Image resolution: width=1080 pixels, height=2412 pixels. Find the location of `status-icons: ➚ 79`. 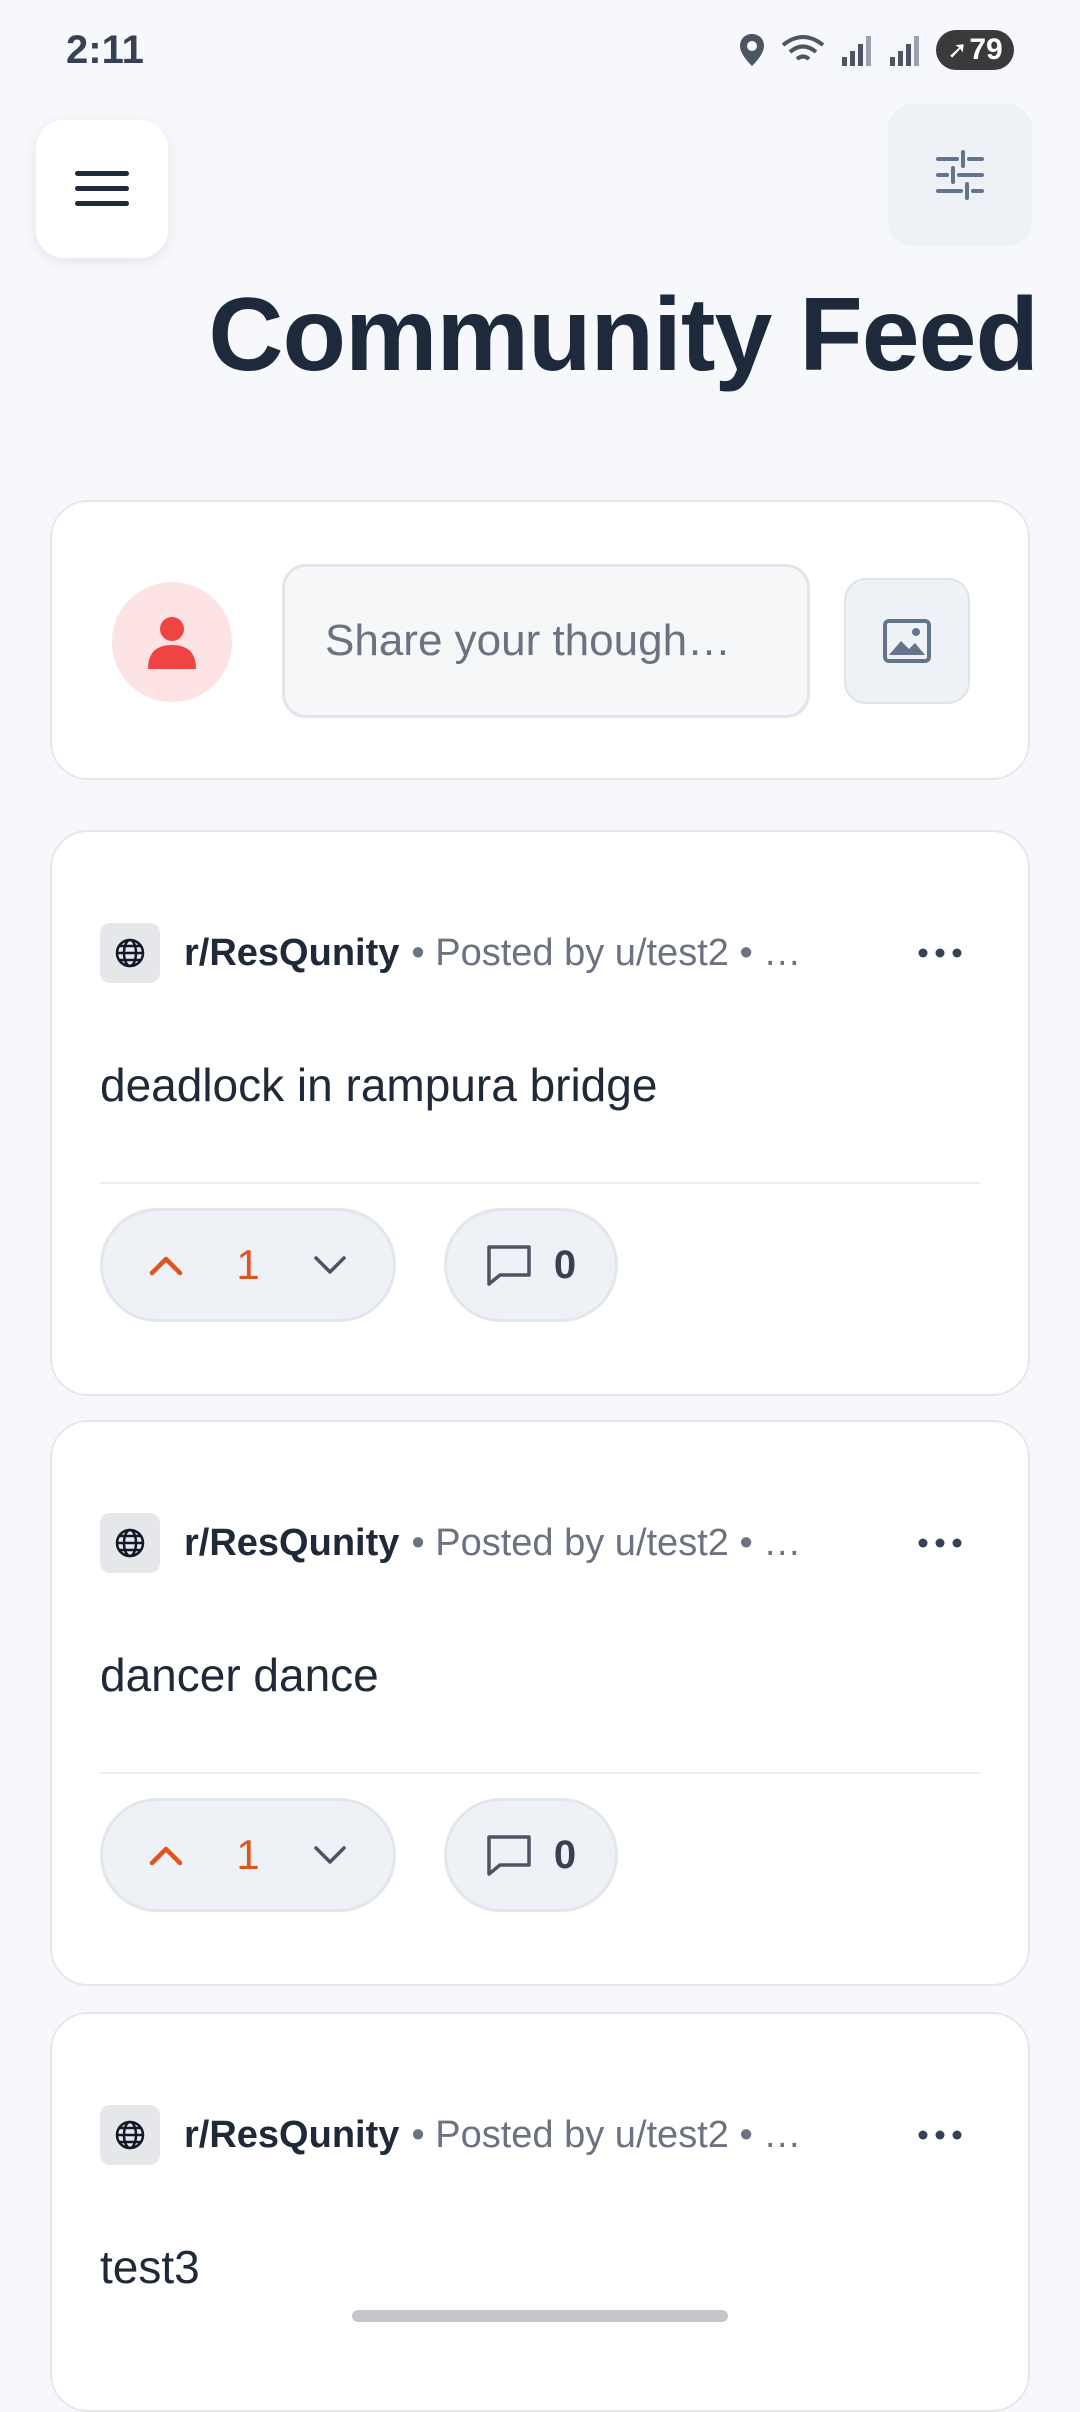

status-icons: ➚ 79 is located at coordinates (876, 50).